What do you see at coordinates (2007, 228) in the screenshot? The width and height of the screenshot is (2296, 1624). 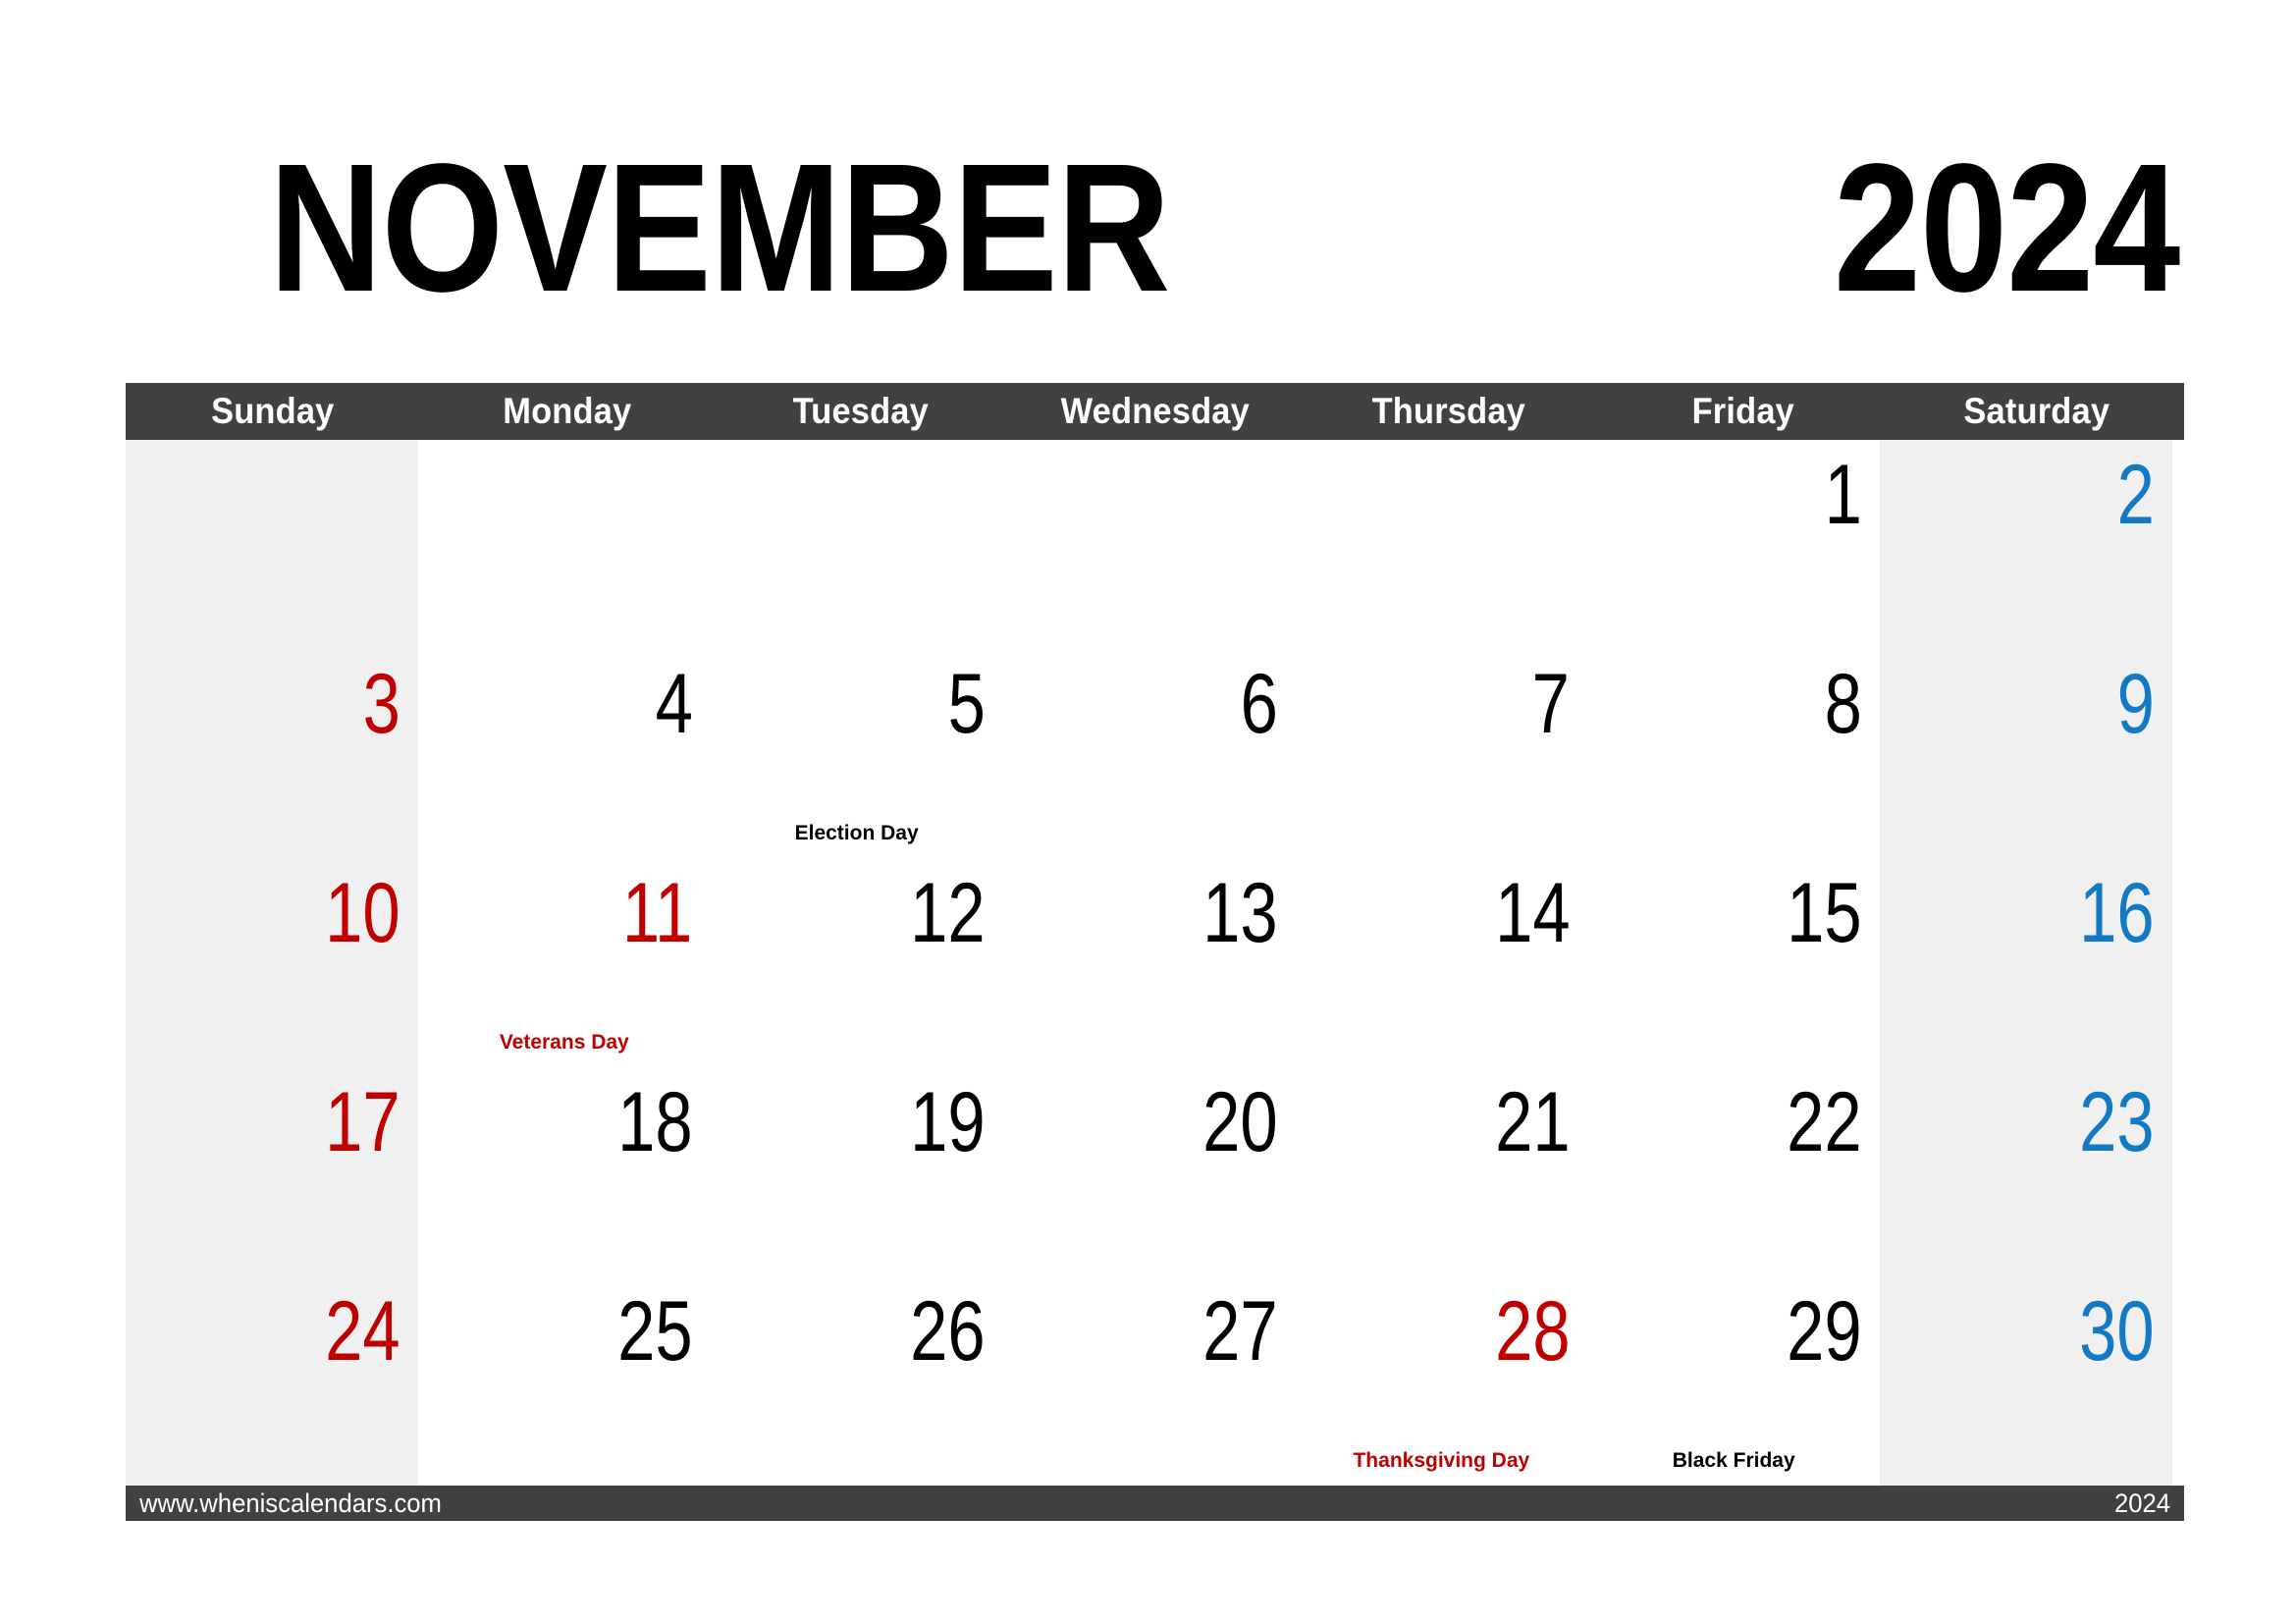 I see `year-title: 2024` at bounding box center [2007, 228].